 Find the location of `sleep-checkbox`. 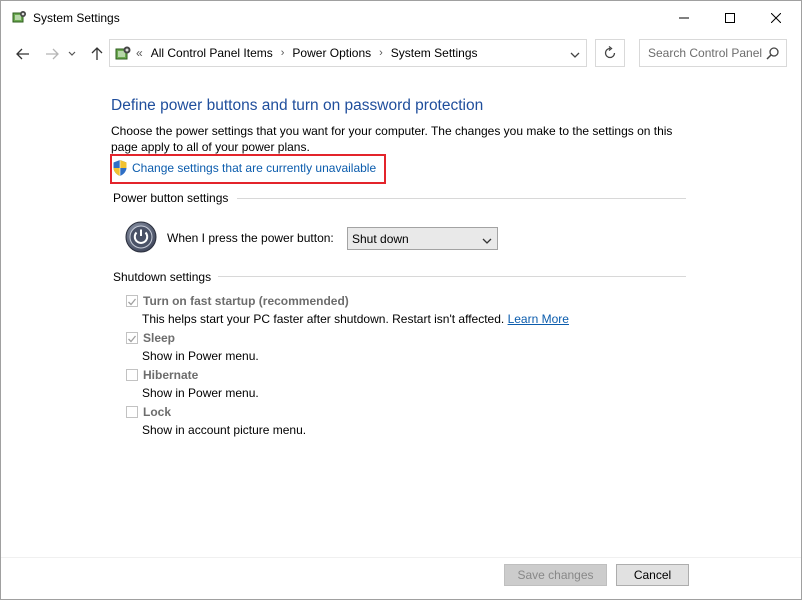

sleep-checkbox is located at coordinates (132, 338).